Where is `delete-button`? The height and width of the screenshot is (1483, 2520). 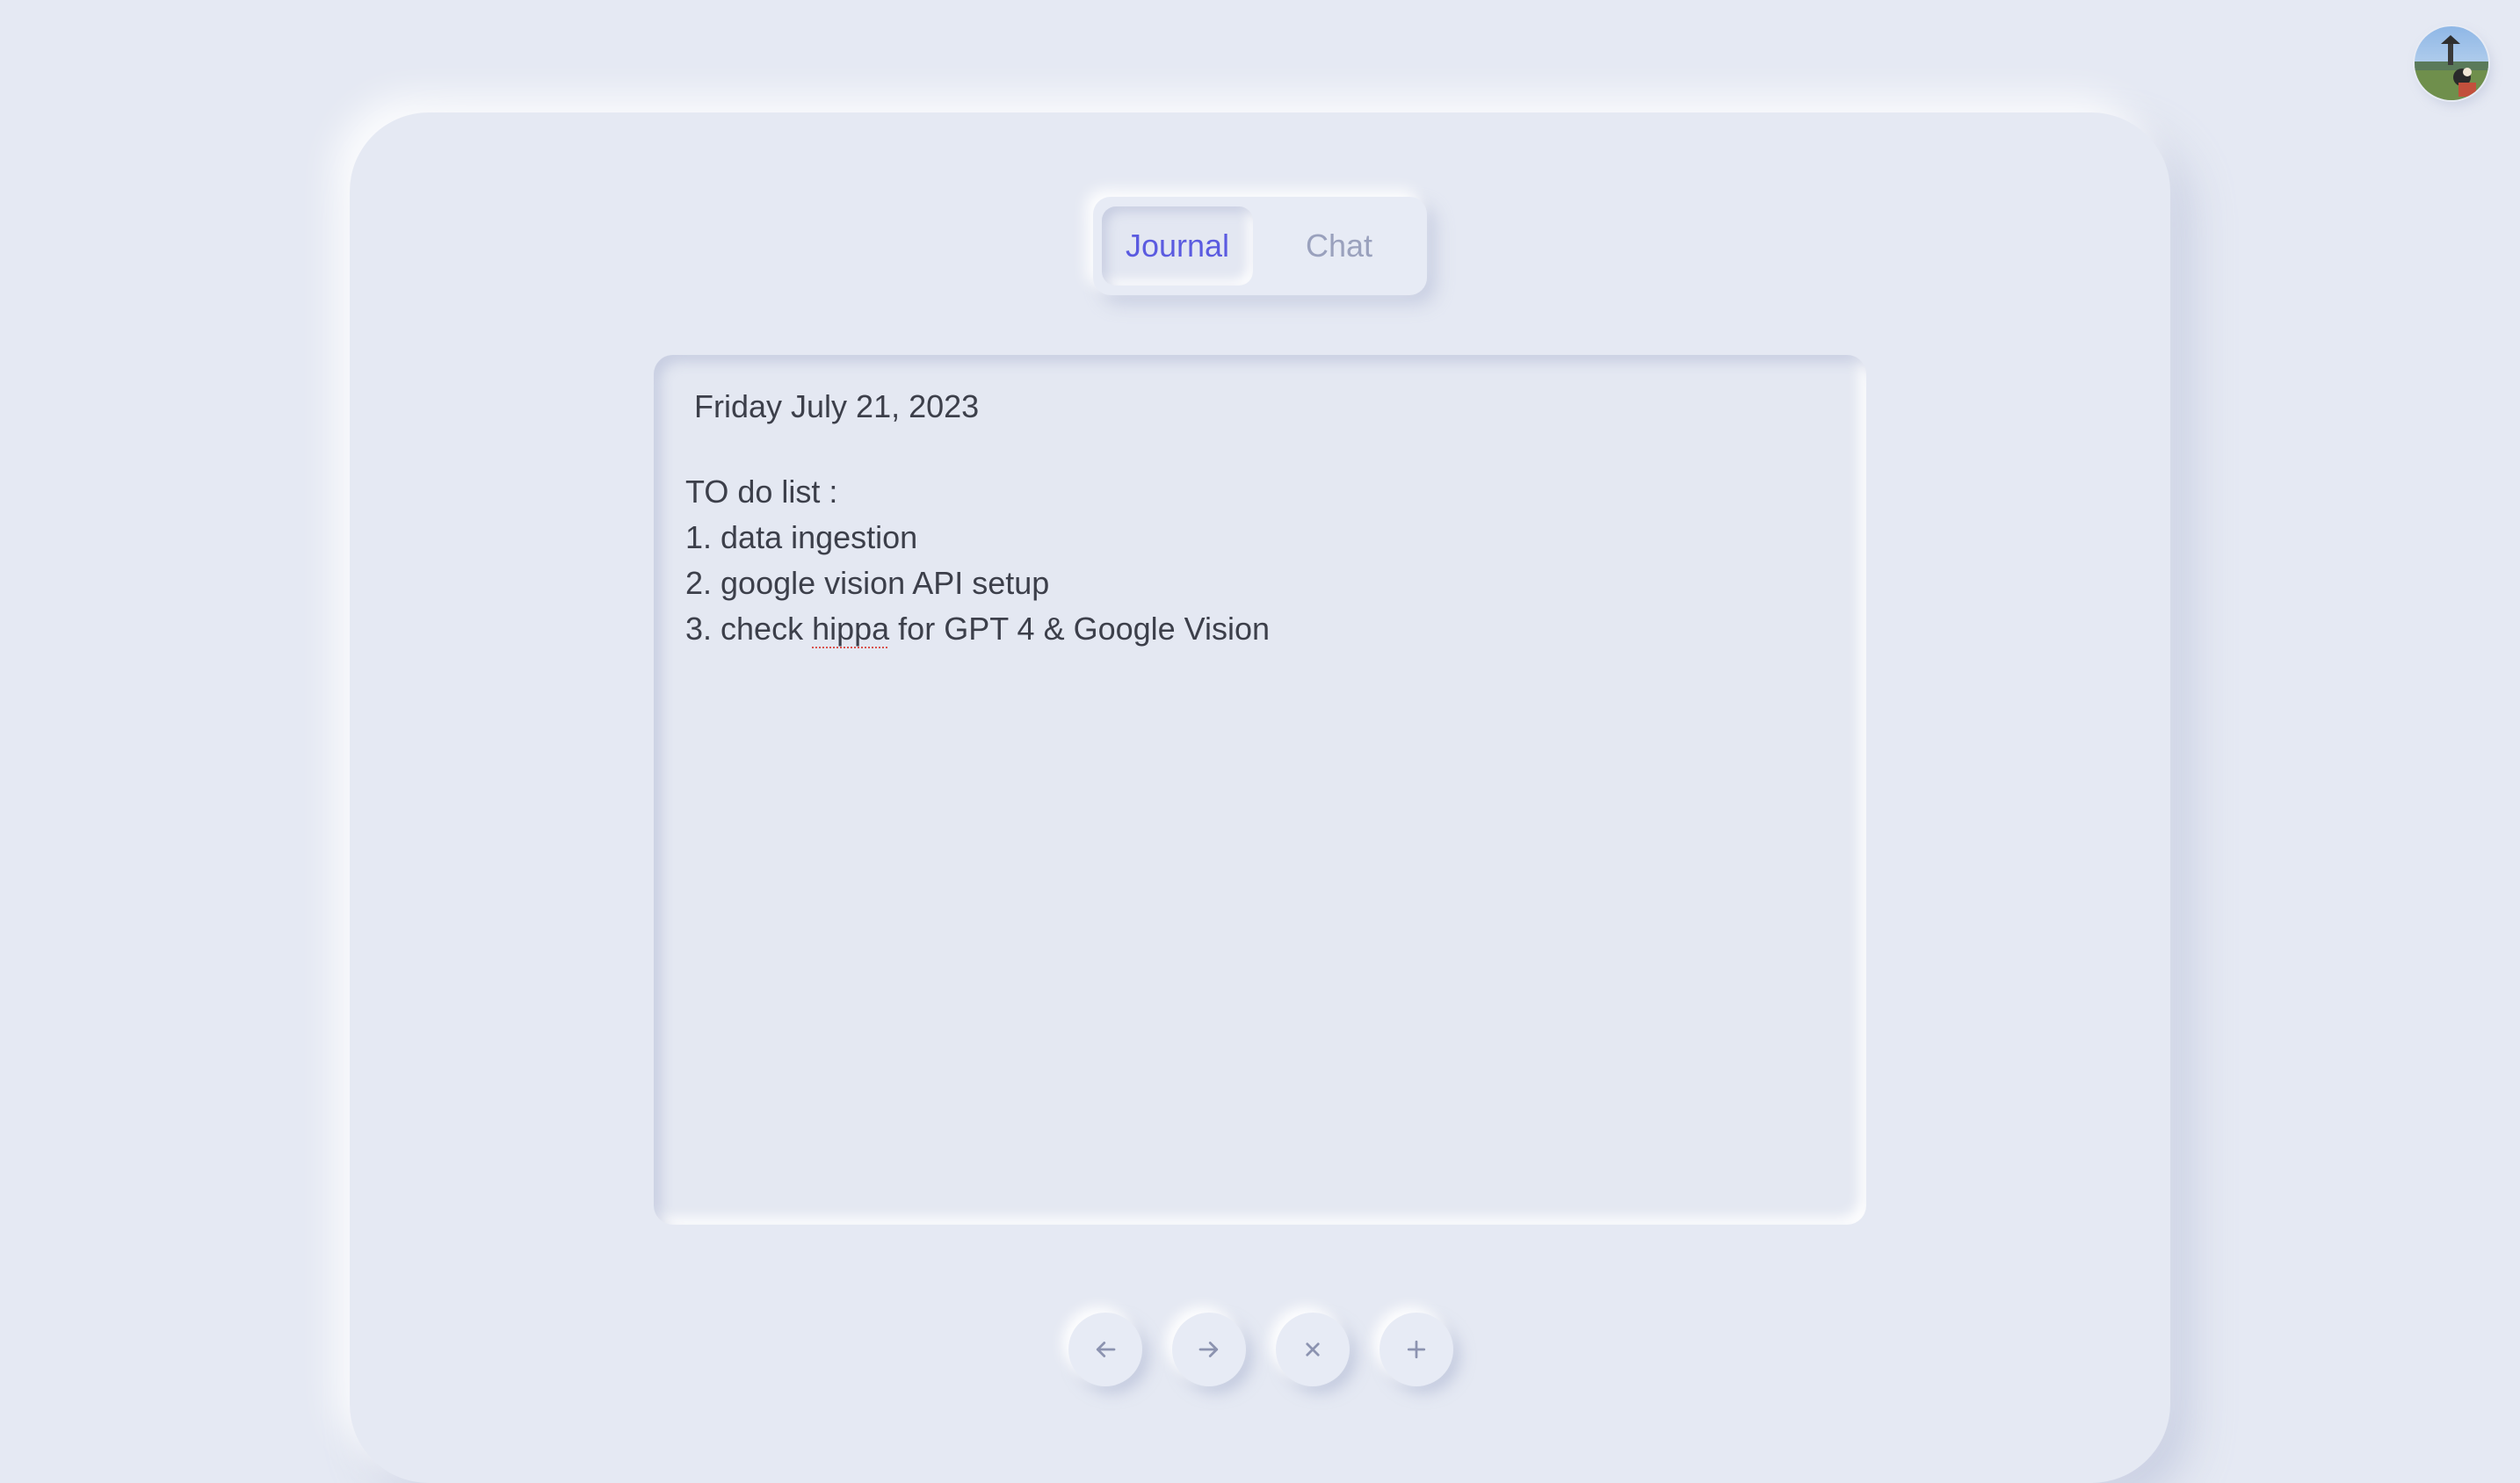
delete-button is located at coordinates (1313, 1349).